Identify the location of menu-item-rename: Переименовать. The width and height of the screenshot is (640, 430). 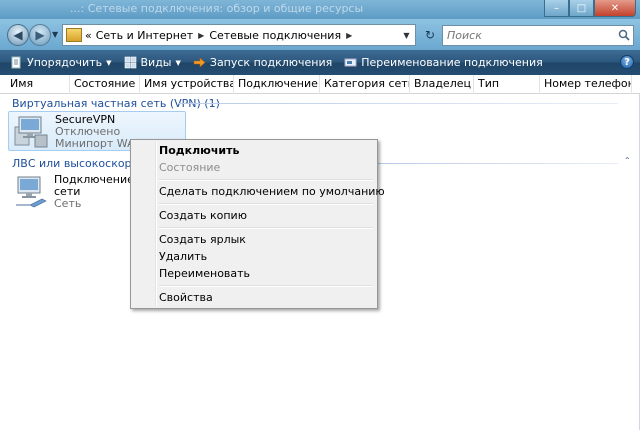
(254, 273).